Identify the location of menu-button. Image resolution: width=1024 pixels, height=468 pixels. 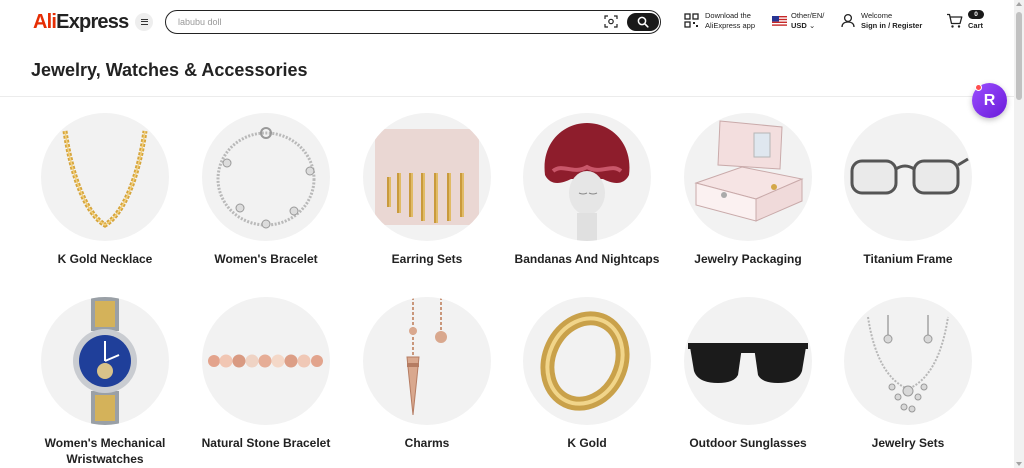
(144, 22).